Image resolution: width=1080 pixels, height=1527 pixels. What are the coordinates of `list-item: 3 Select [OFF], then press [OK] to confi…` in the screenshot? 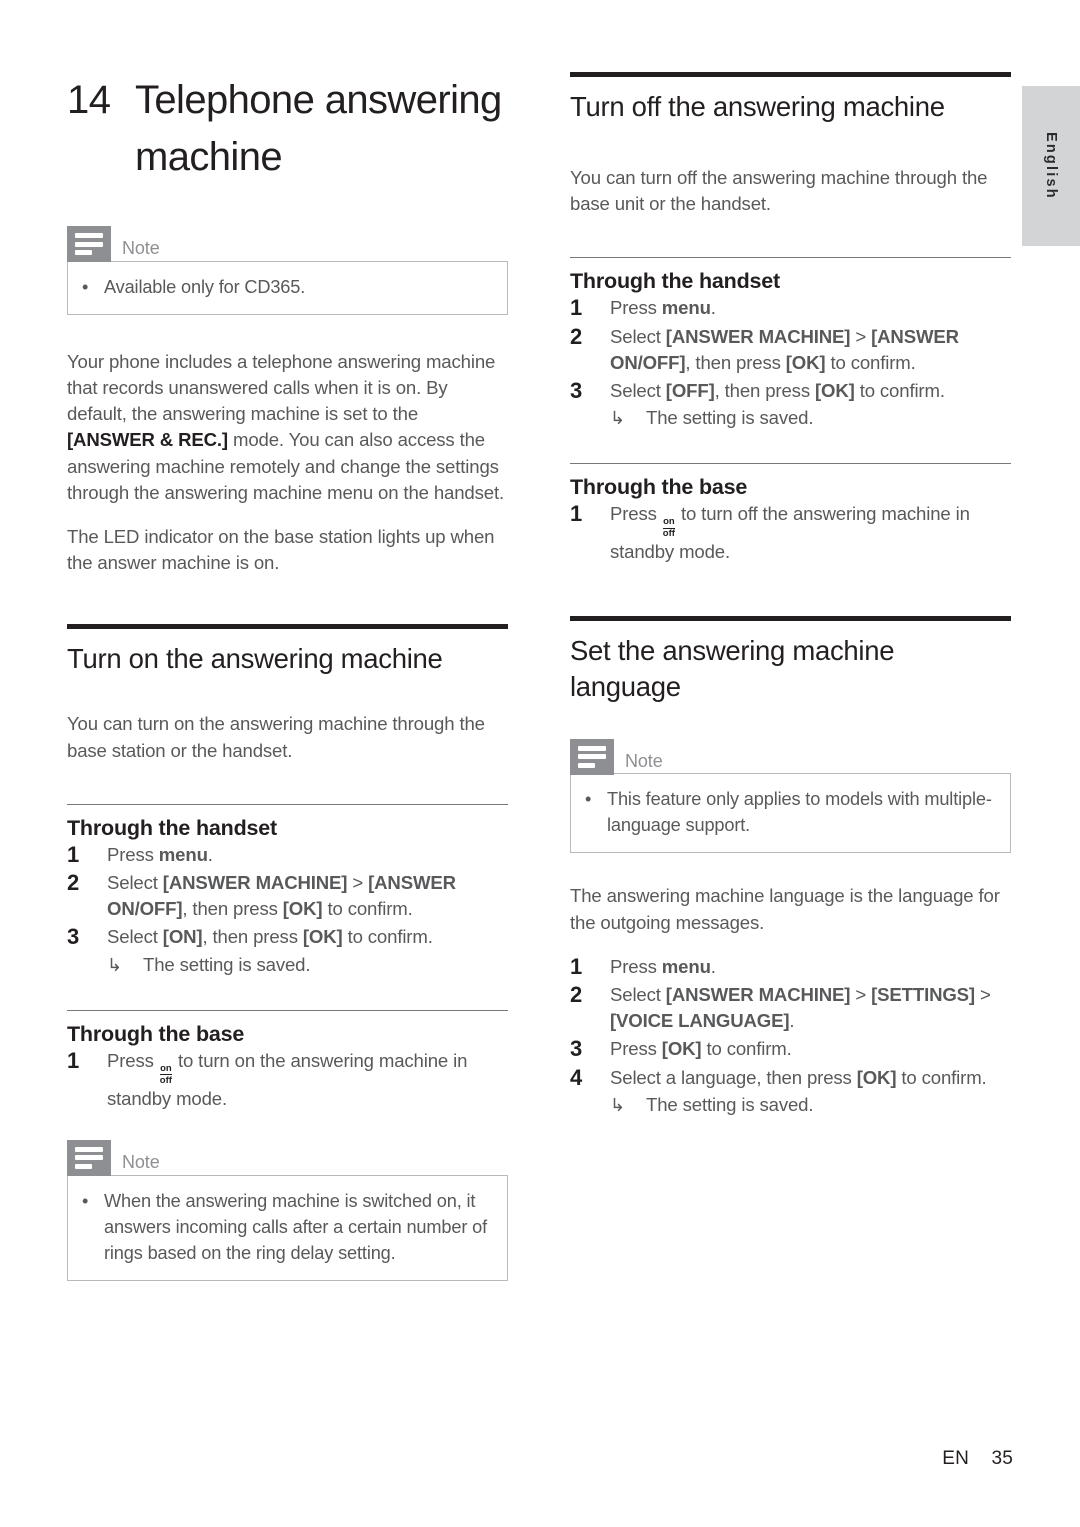 It's located at (790, 404).